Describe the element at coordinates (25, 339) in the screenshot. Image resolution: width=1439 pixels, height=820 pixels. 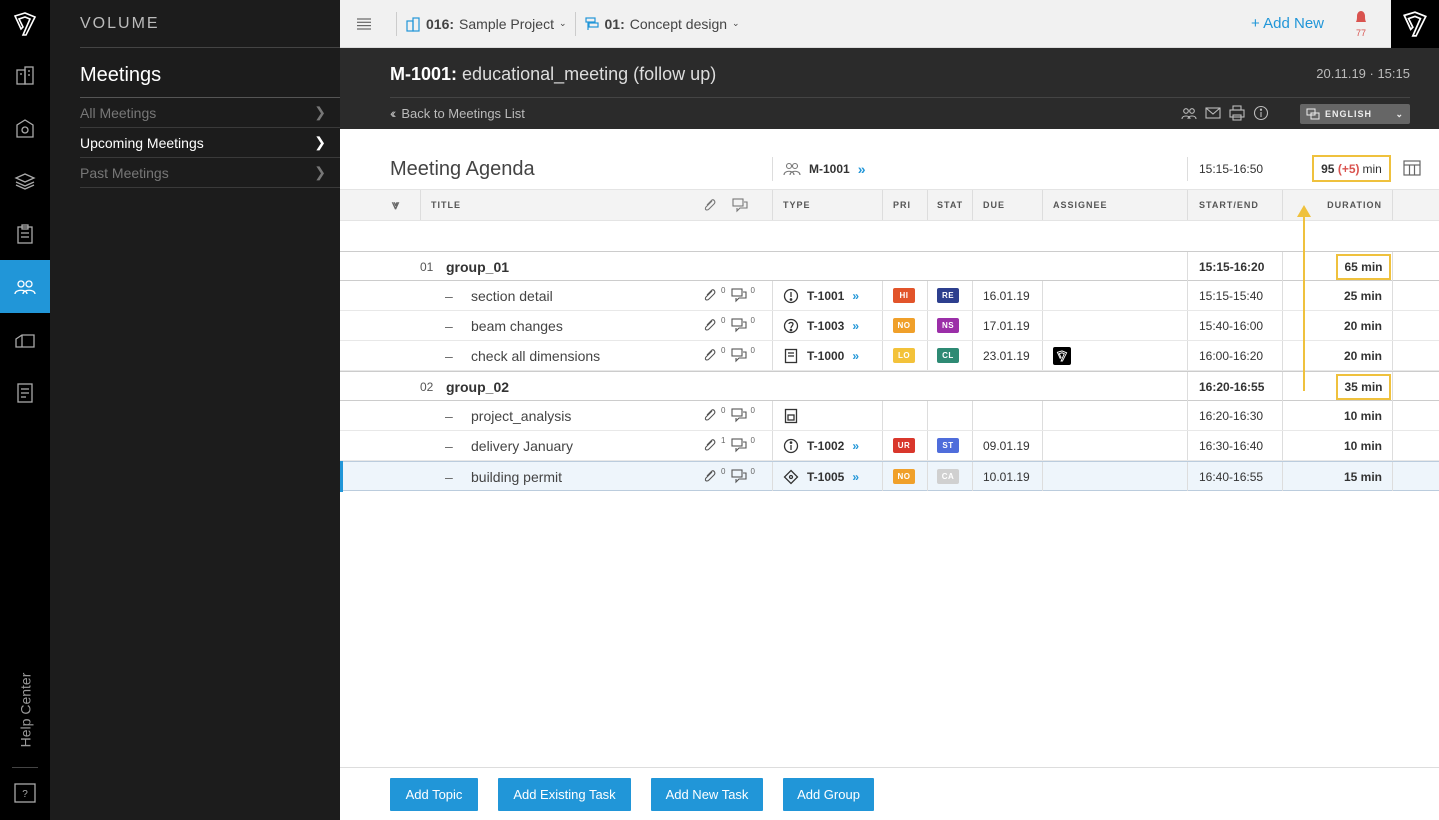
I see `rail-boxes-icon` at that location.